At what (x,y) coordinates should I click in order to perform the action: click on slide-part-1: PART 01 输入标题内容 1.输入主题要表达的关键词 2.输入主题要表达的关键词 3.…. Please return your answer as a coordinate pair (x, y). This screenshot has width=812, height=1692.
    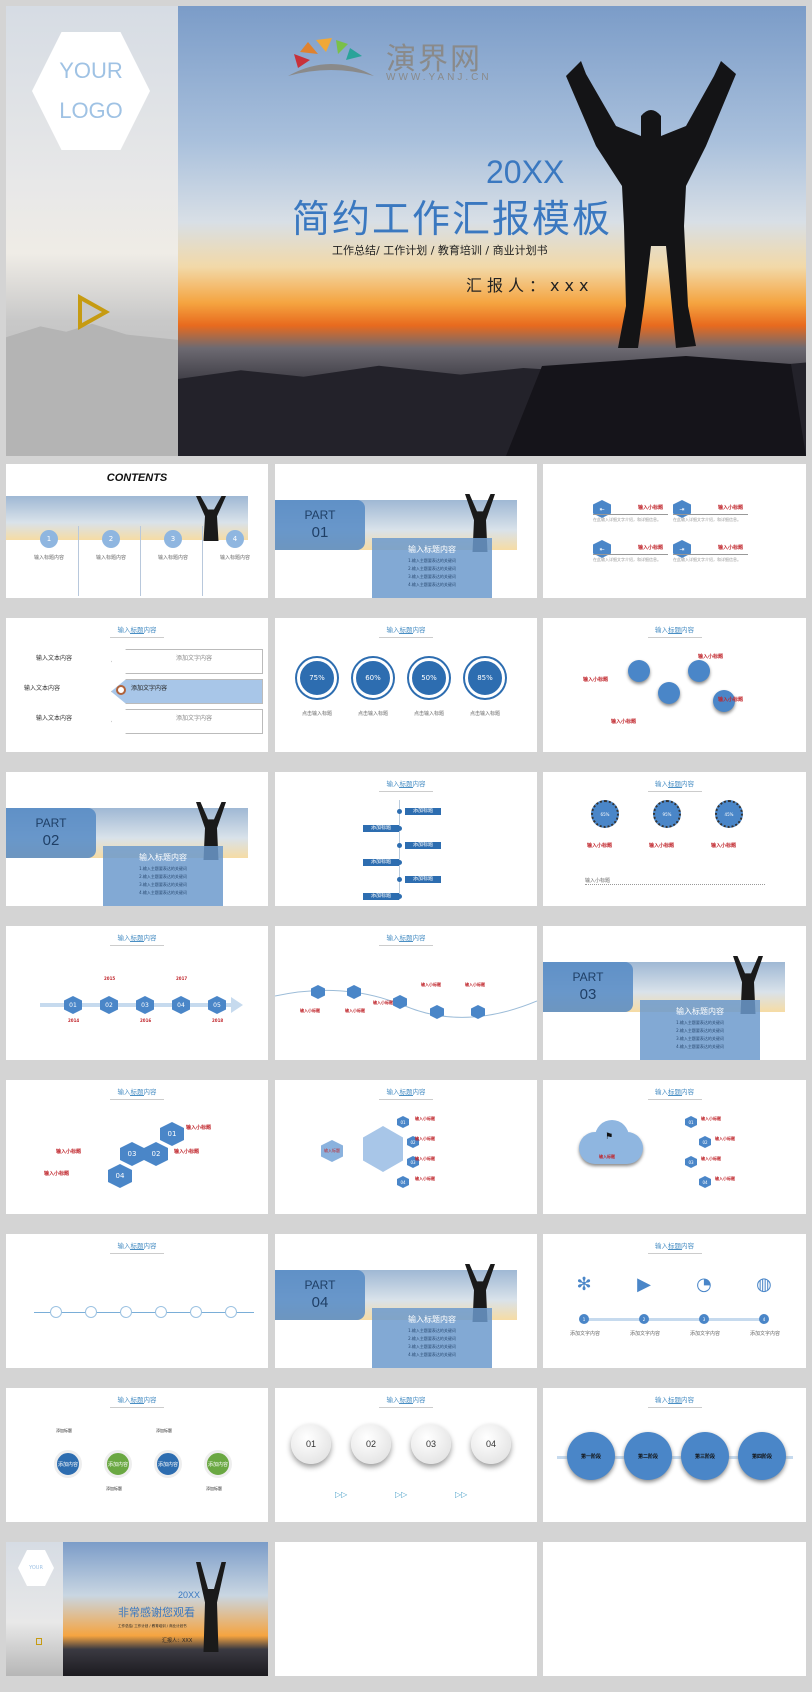
    Looking at the image, I should click on (406, 531).